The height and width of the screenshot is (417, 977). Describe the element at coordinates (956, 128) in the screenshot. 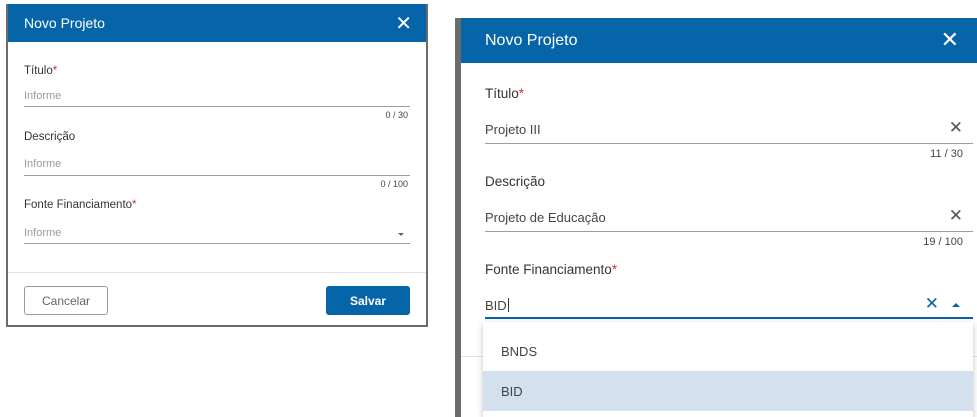

I see `clear-titulo-icon: ✕` at that location.